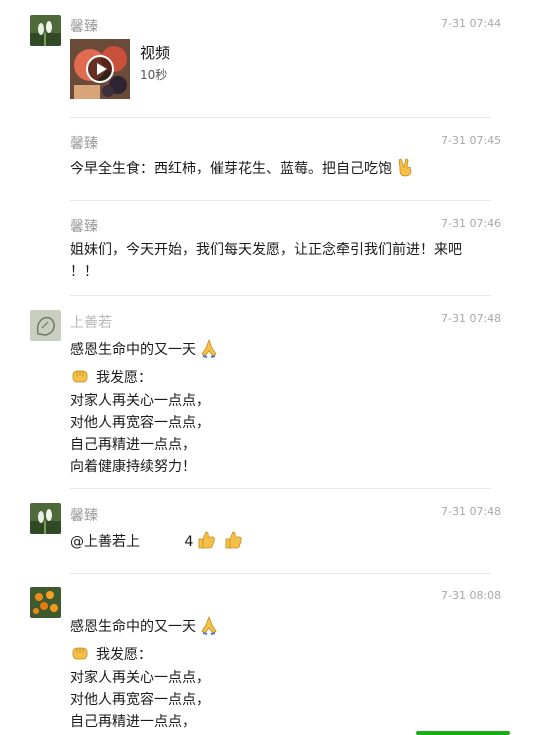 This screenshot has width=533, height=735. Describe the element at coordinates (105, 542) in the screenshot. I see `mention-text: @上善若上` at that location.